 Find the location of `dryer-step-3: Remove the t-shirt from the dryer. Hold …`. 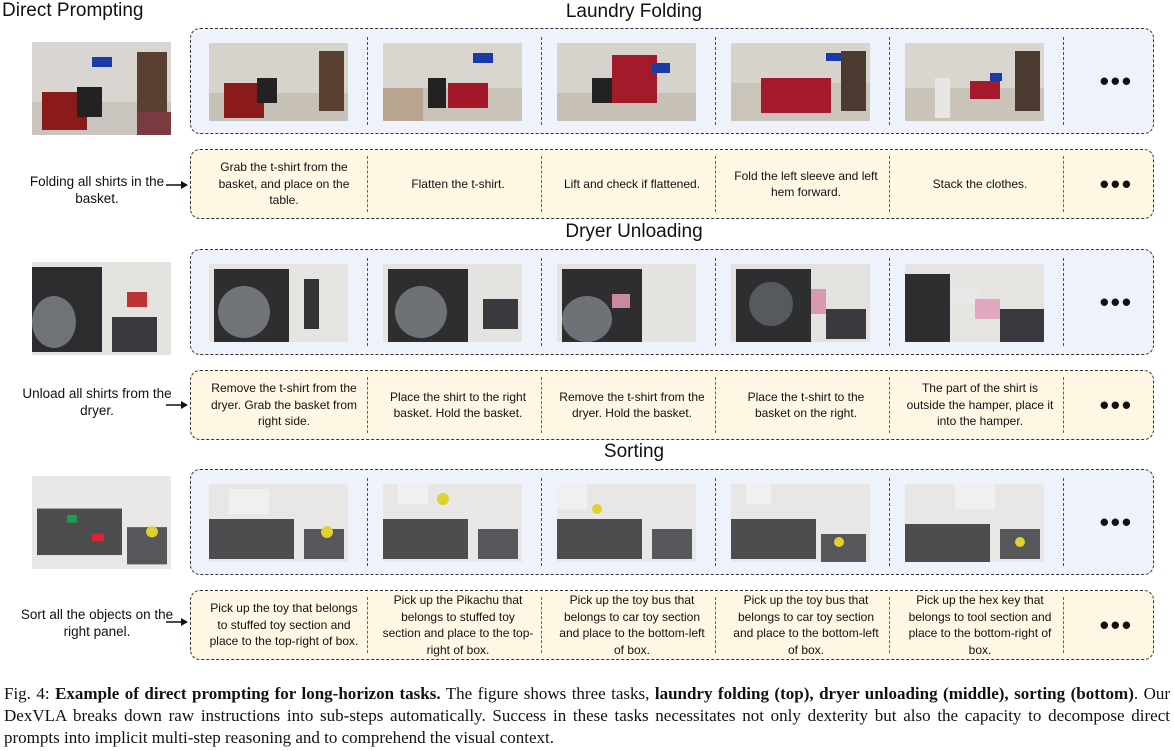

dryer-step-3: Remove the t-shirt from the dryer. Hold … is located at coordinates (632, 405).